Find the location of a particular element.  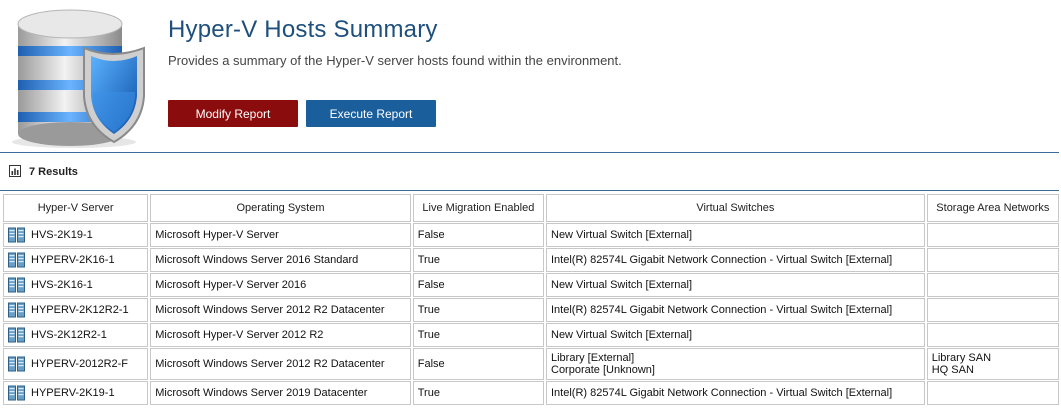

cell-sans: Library SAN HQ SAN is located at coordinates (992, 364).